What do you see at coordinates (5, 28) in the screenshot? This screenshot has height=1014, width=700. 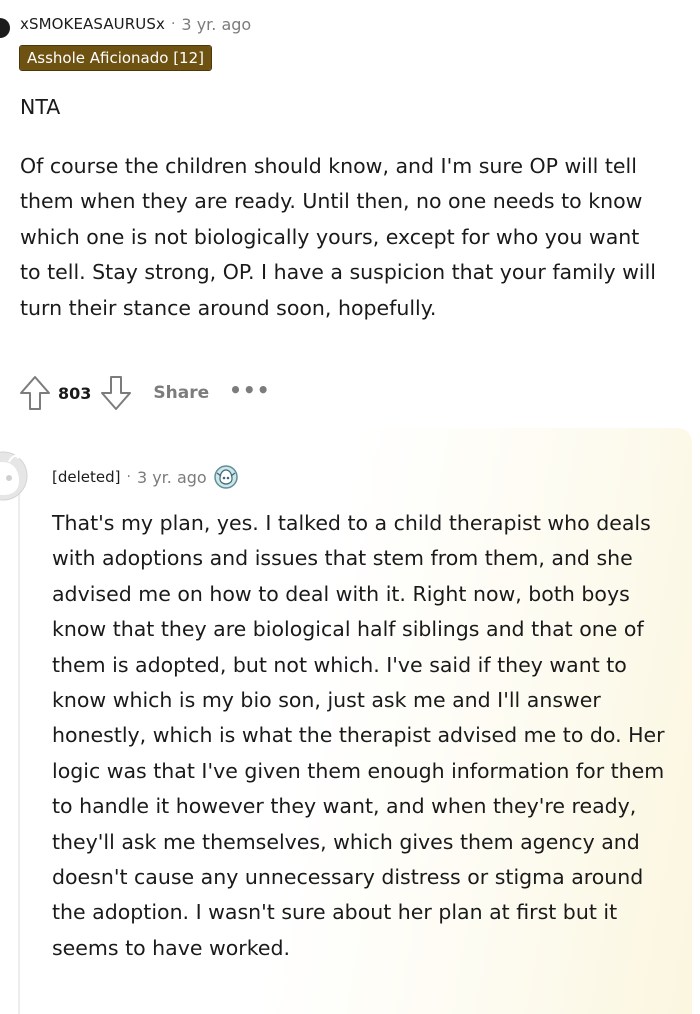 I see `user-avatar` at bounding box center [5, 28].